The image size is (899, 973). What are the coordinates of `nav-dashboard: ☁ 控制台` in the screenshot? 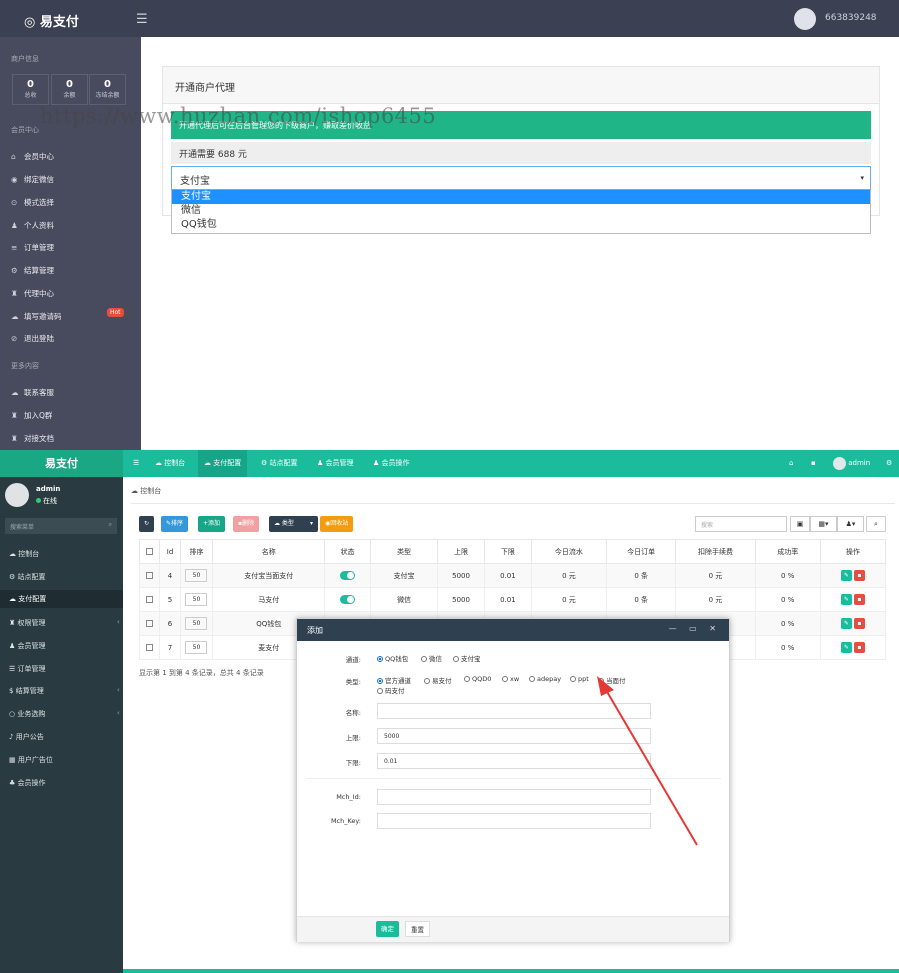 It's located at (170, 463).